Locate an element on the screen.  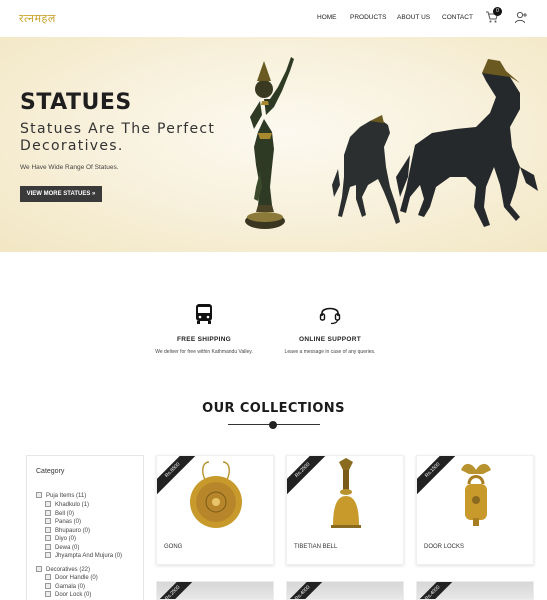
divider-ornament-icon is located at coordinates (273, 425).